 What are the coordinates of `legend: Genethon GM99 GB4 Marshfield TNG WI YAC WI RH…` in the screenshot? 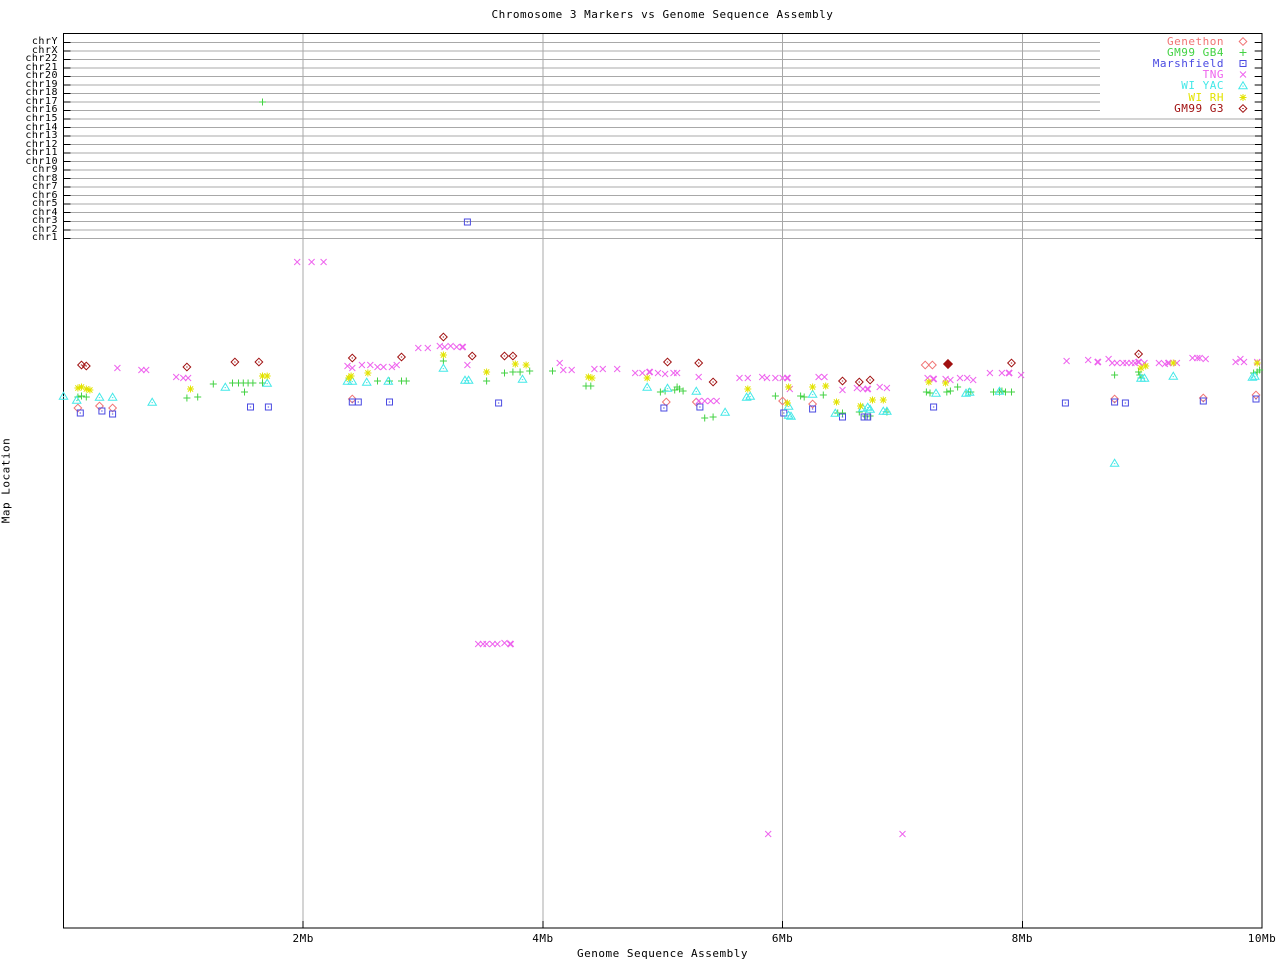 It's located at (1161, 75).